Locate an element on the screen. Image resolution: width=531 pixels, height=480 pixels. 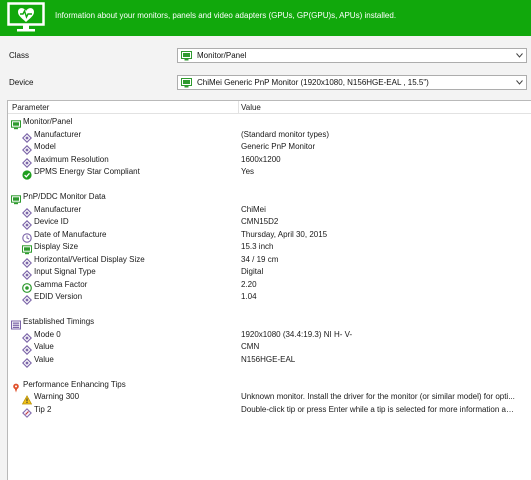
gamma-icon is located at coordinates (27, 286).